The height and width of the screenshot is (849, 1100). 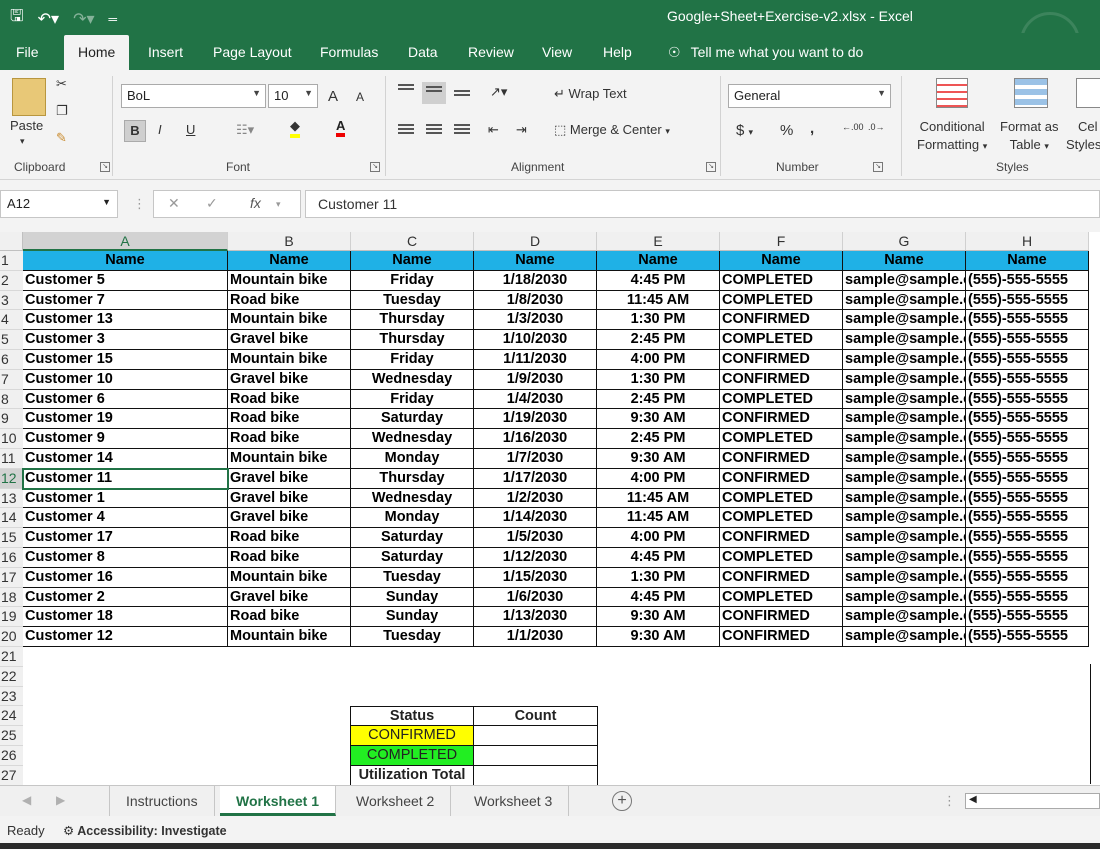 What do you see at coordinates (536, 716) in the screenshot?
I see `summary-count-header: Count` at bounding box center [536, 716].